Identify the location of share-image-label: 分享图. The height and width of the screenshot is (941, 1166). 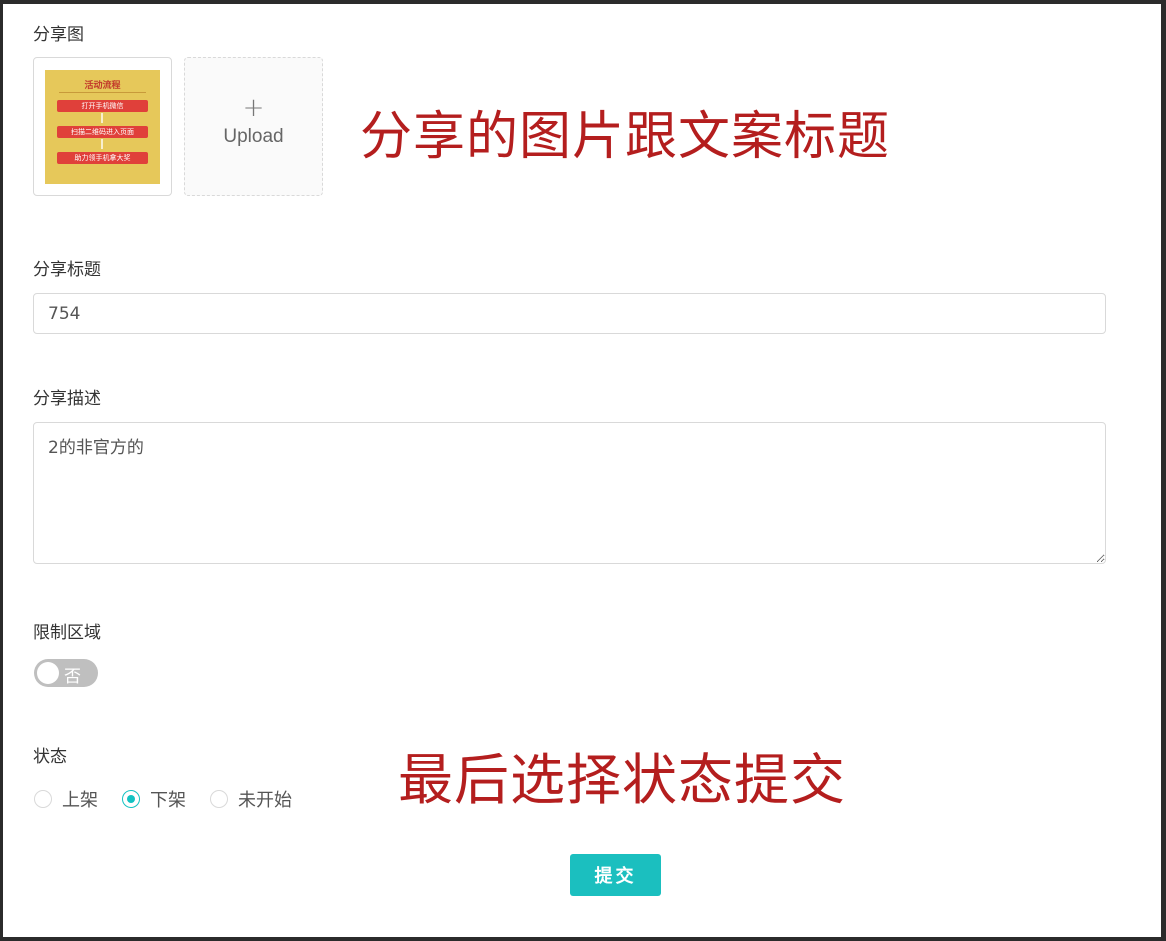
(58, 35).